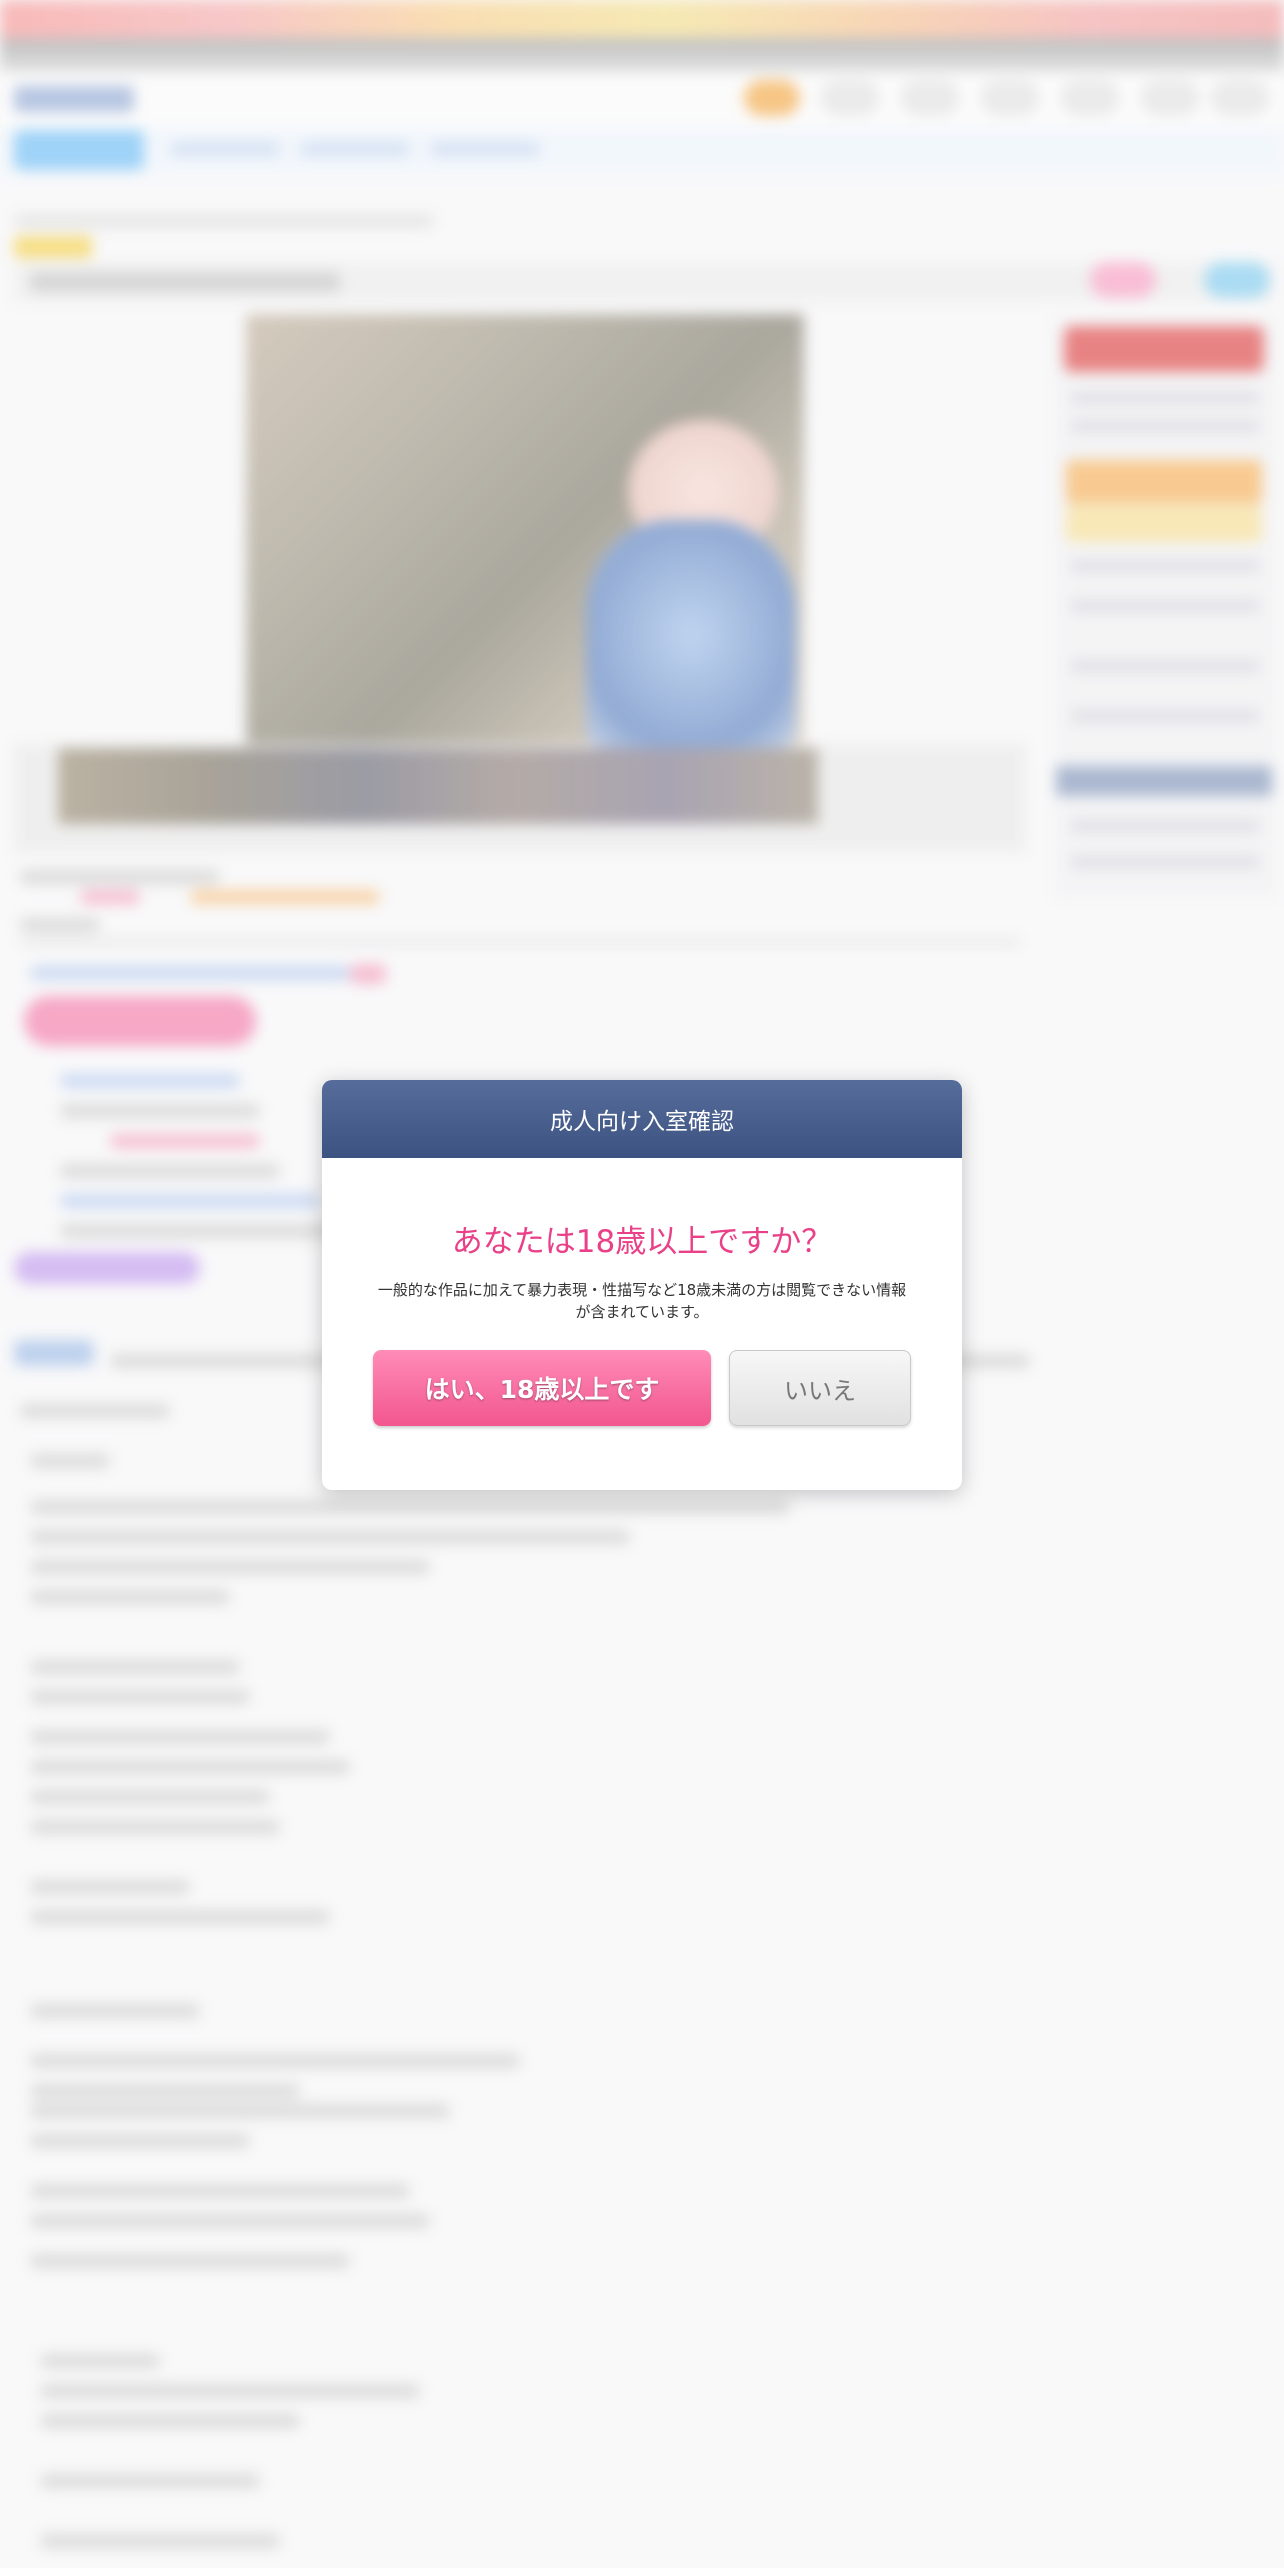 This screenshot has width=1284, height=2568. What do you see at coordinates (642, 1290) in the screenshot?
I see `content-warning-line-1: 一般的な作品に加えて暴力表現・性描写など18歳未満の方は閲覧できない情報` at bounding box center [642, 1290].